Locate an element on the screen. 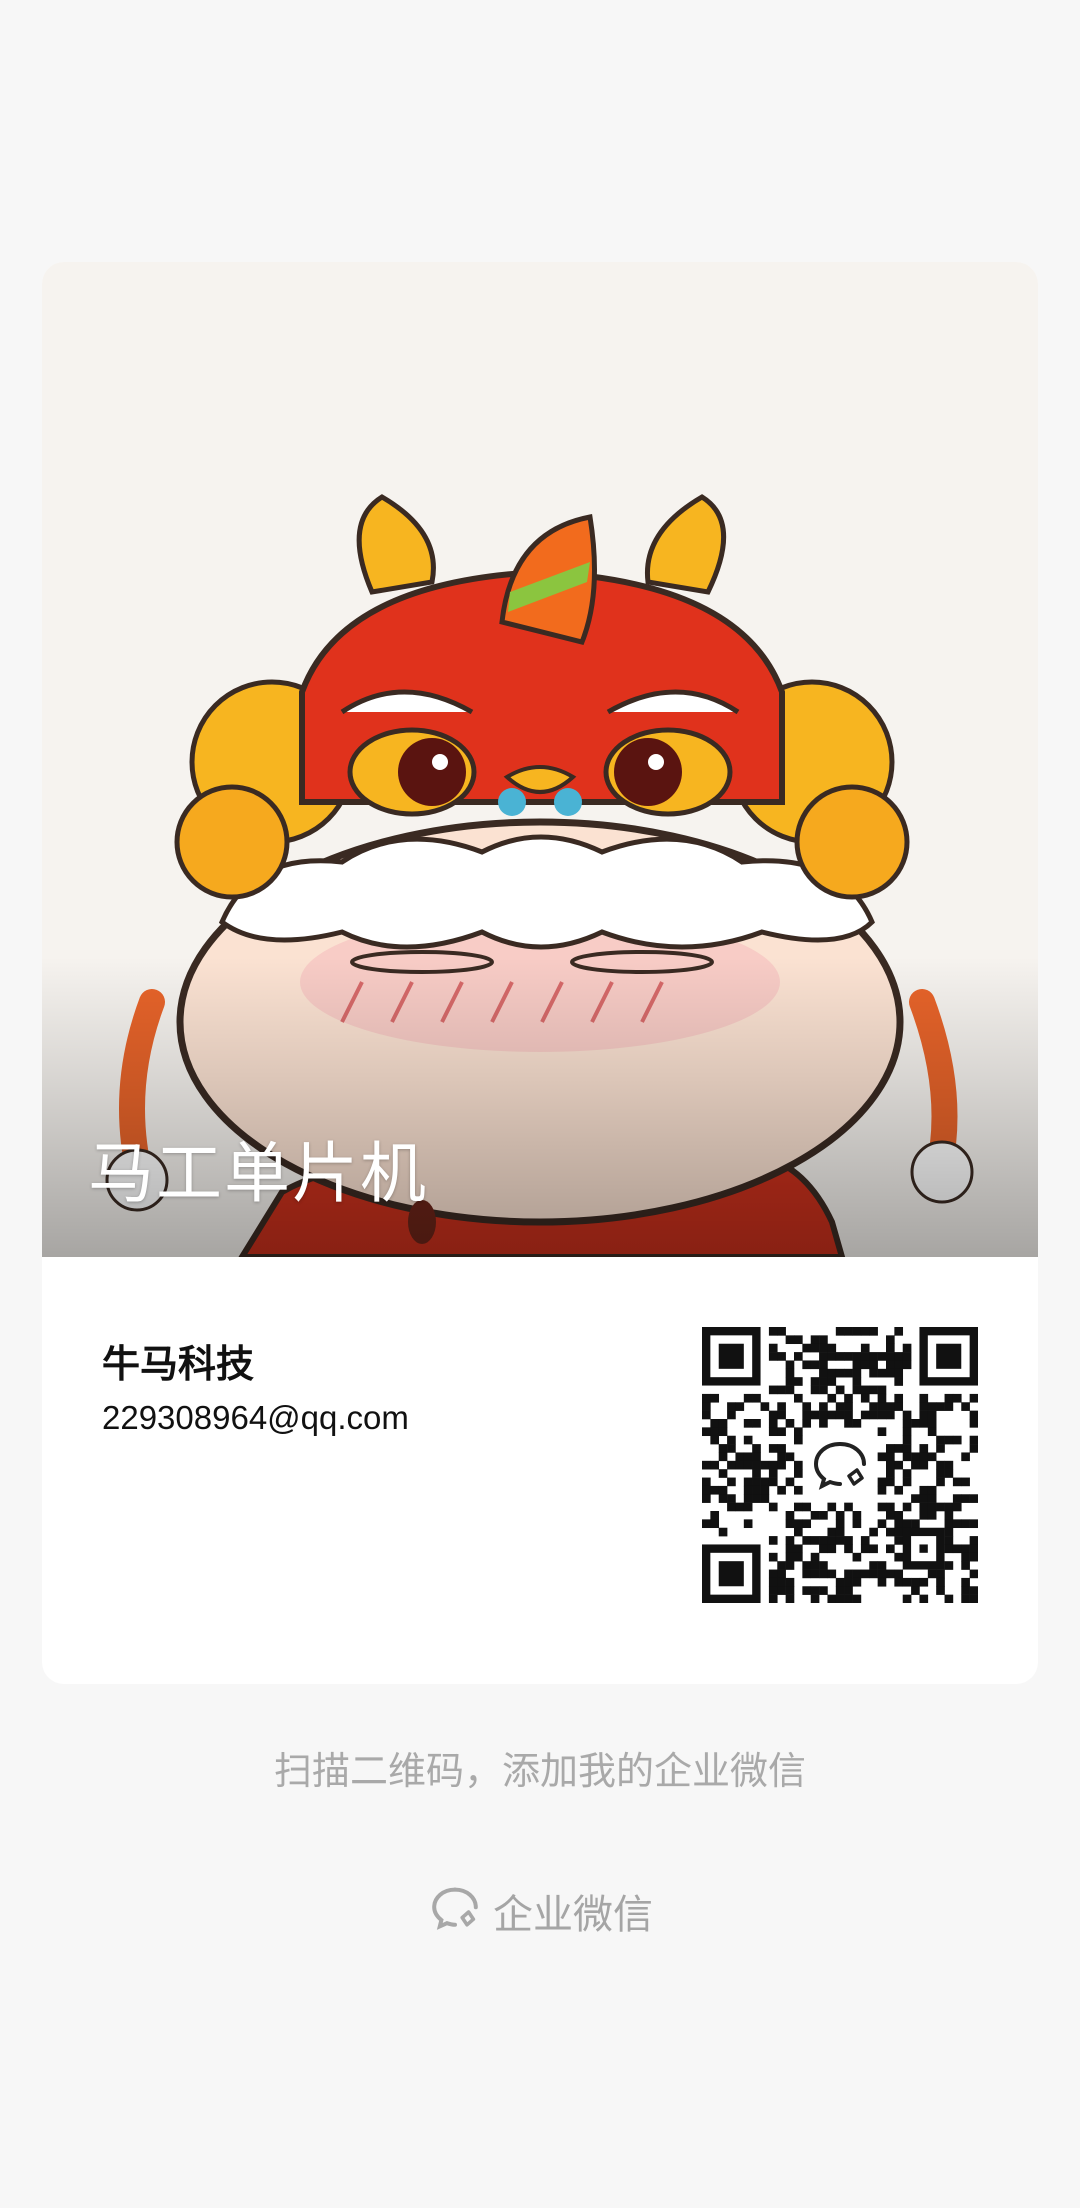  qr-code is located at coordinates (840, 1465).